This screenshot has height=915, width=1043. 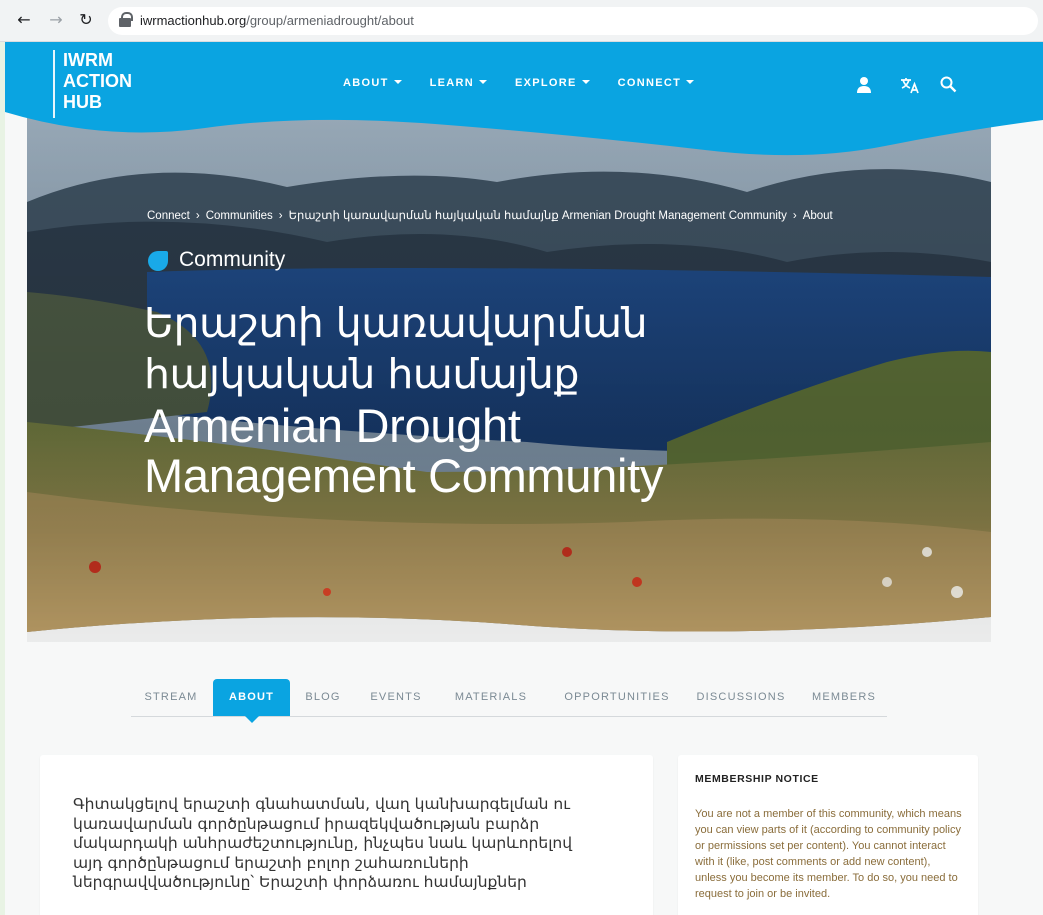 What do you see at coordinates (232, 259) in the screenshot?
I see `content-type-label: Community` at bounding box center [232, 259].